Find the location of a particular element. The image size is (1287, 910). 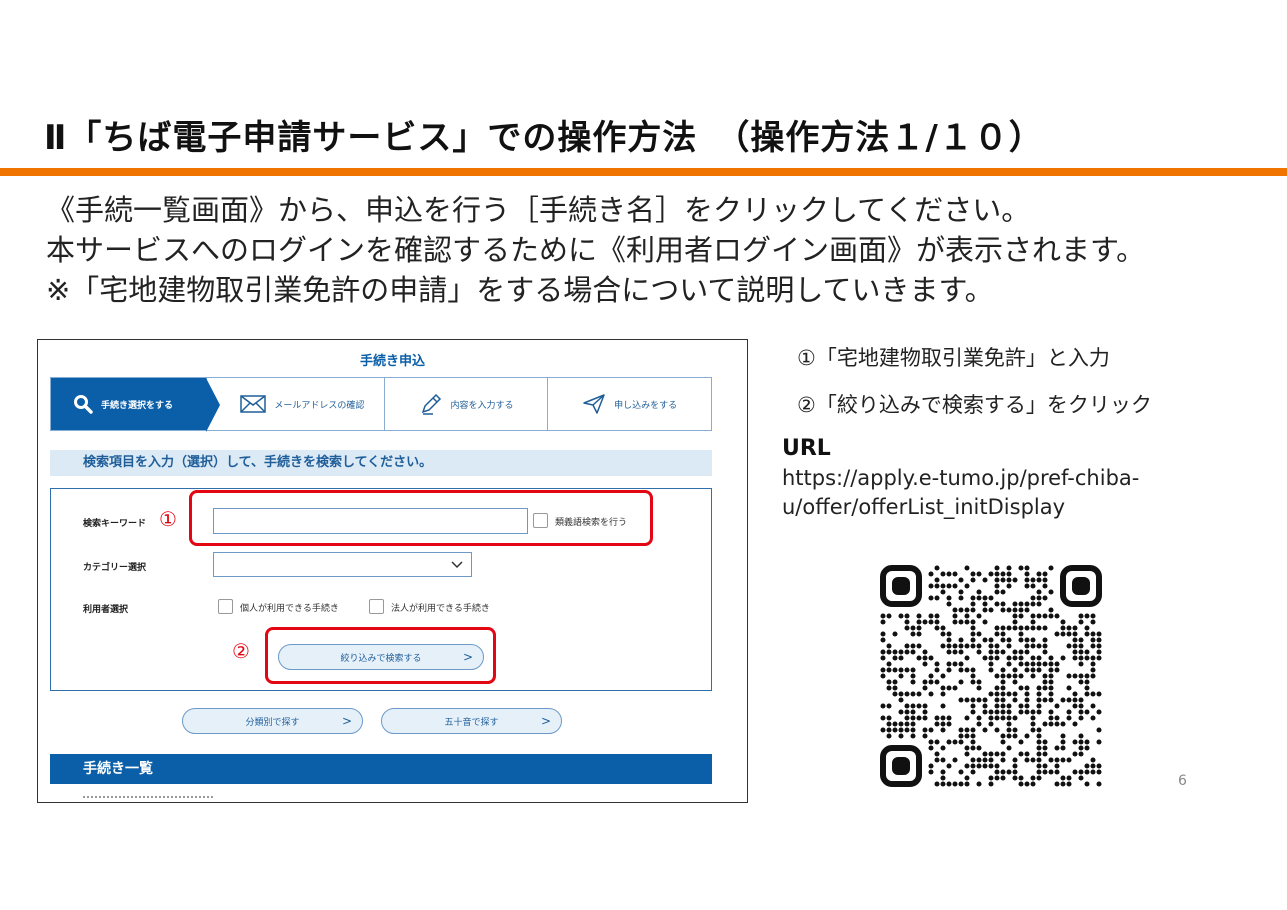

url-label: URL is located at coordinates (806, 448).